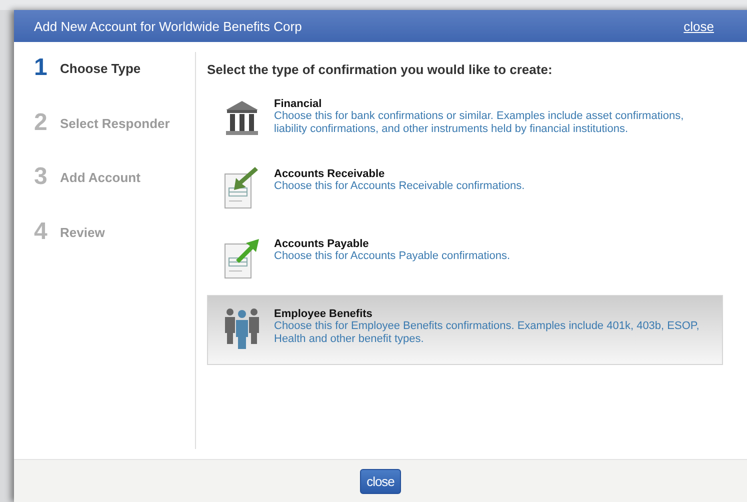 This screenshot has width=747, height=502. What do you see at coordinates (104, 135) in the screenshot?
I see `wizard-step: 2 Select Responder` at bounding box center [104, 135].